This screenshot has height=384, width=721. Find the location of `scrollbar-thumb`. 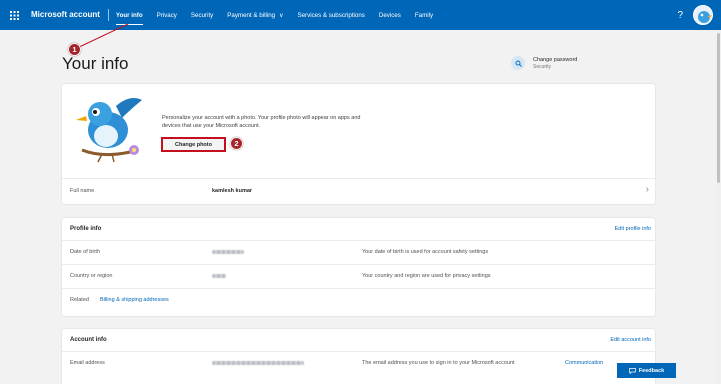

scrollbar-thumb is located at coordinates (718, 108).